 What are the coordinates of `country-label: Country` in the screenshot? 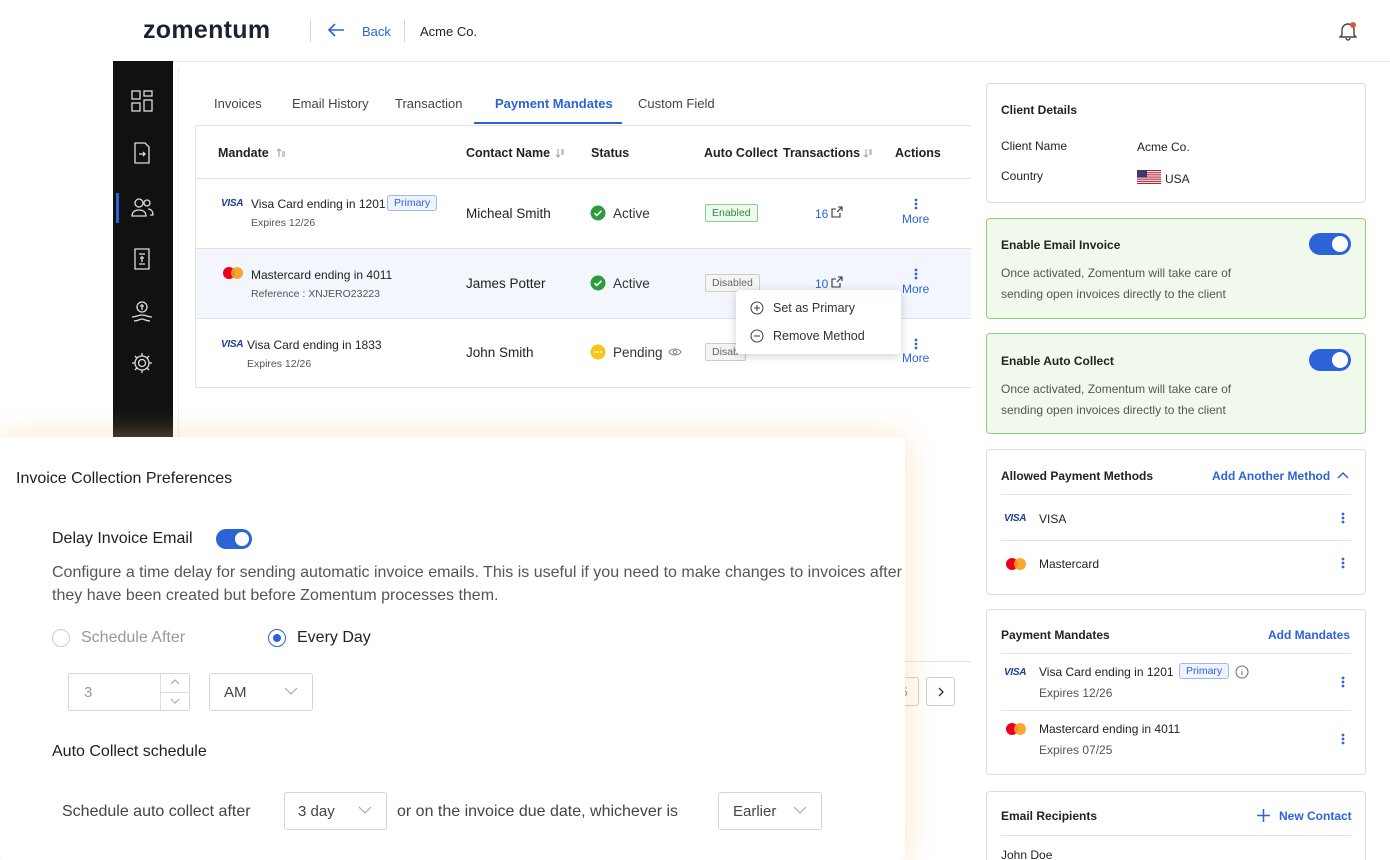 It's located at (1022, 176).